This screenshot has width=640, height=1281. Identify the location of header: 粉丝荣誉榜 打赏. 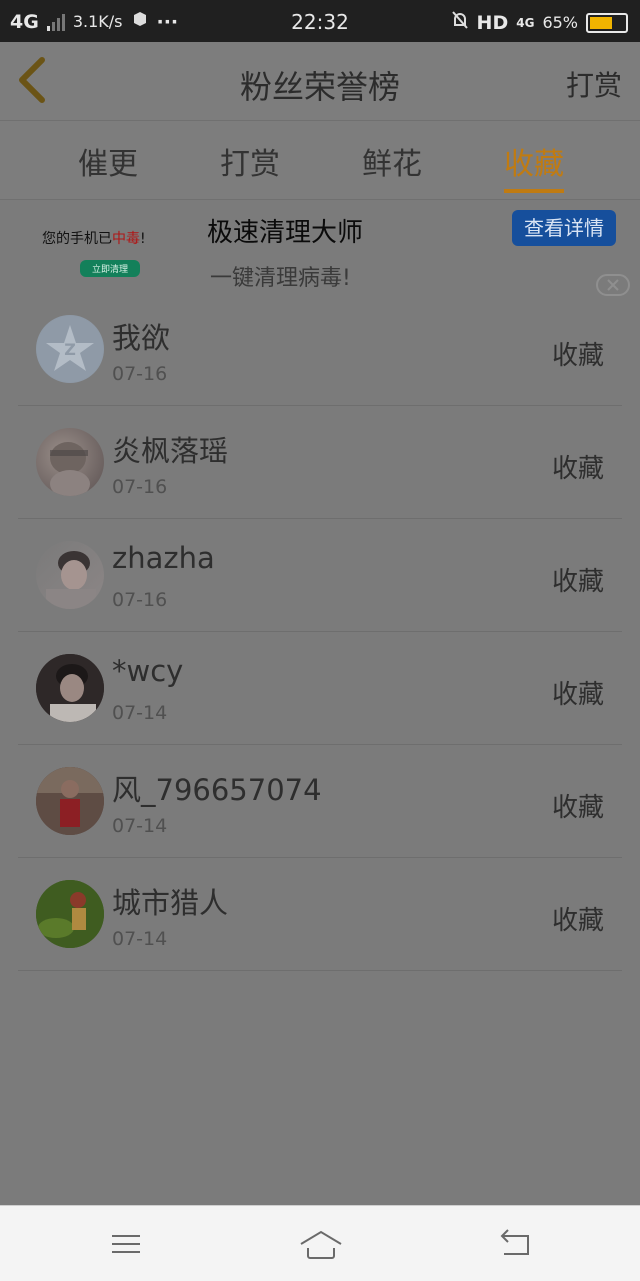
(320, 81).